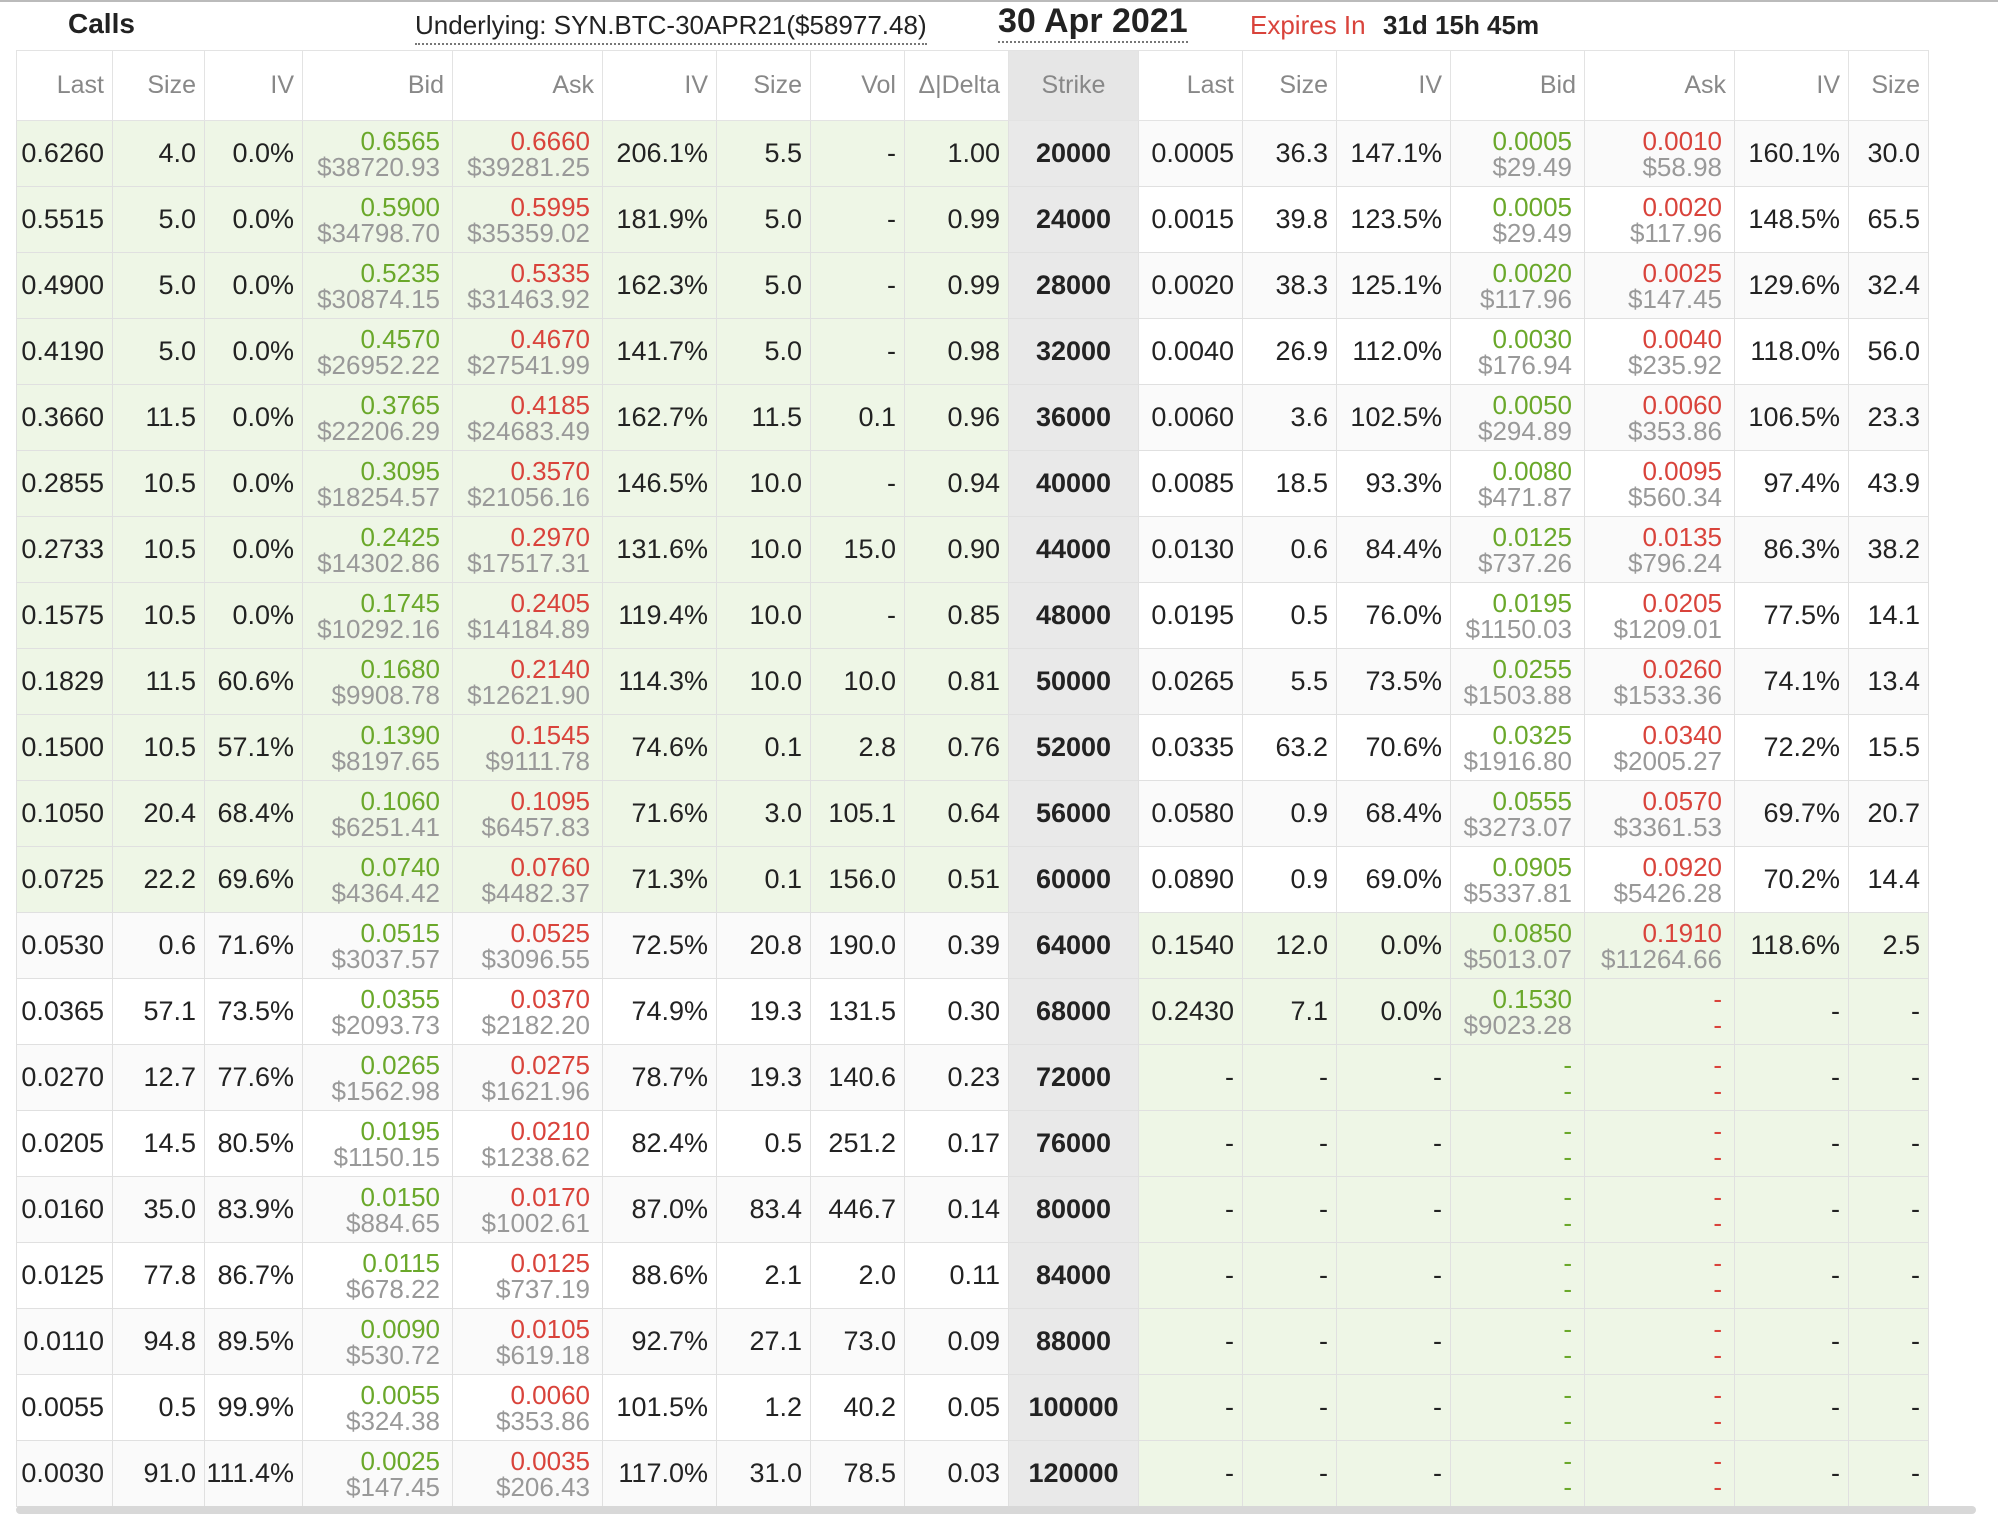 This screenshot has width=1998, height=1514. What do you see at coordinates (377, 351) in the screenshot?
I see `call-bid-price: 0.4570 $26952.22` at bounding box center [377, 351].